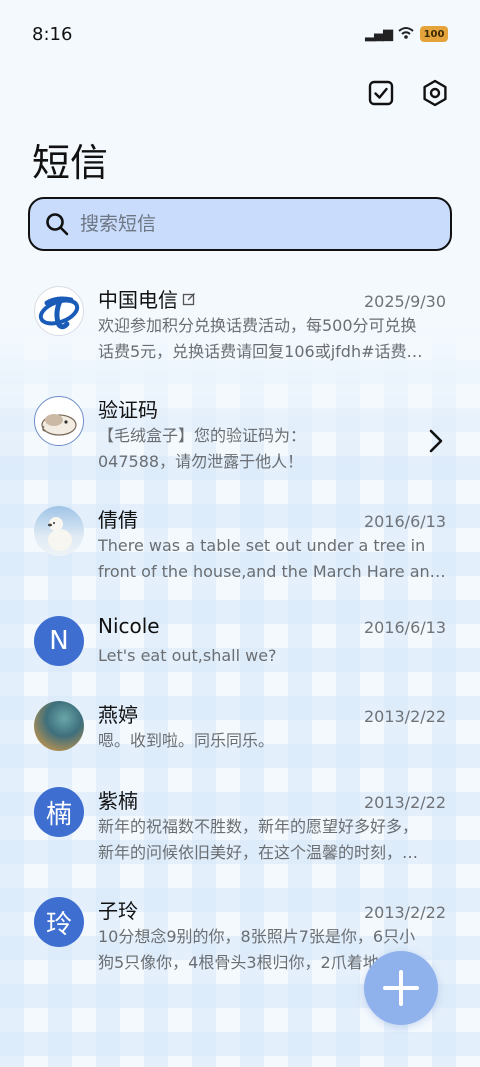  I want to click on message-preview-line: 【毛绒盒子】您的验证码为：, so click(202, 435).